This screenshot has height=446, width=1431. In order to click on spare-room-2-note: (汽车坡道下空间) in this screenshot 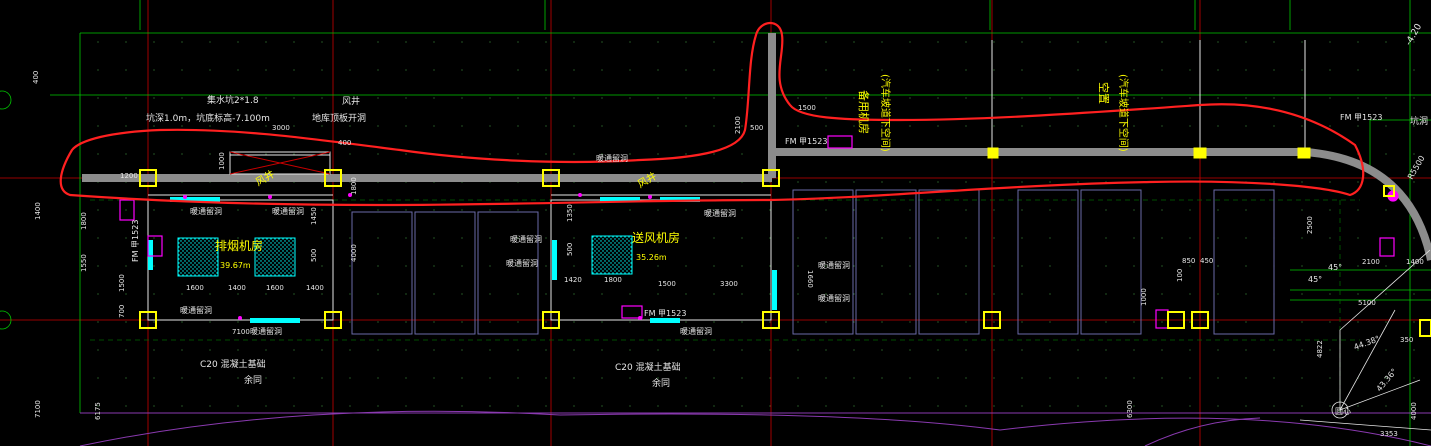, I will do `click(1123, 113)`.